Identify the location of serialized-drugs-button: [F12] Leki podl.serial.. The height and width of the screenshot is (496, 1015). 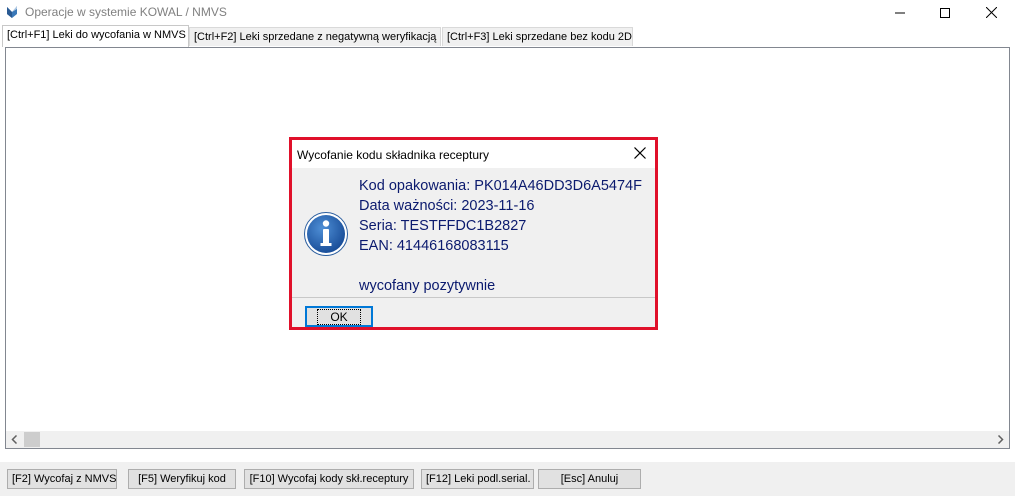
(477, 479).